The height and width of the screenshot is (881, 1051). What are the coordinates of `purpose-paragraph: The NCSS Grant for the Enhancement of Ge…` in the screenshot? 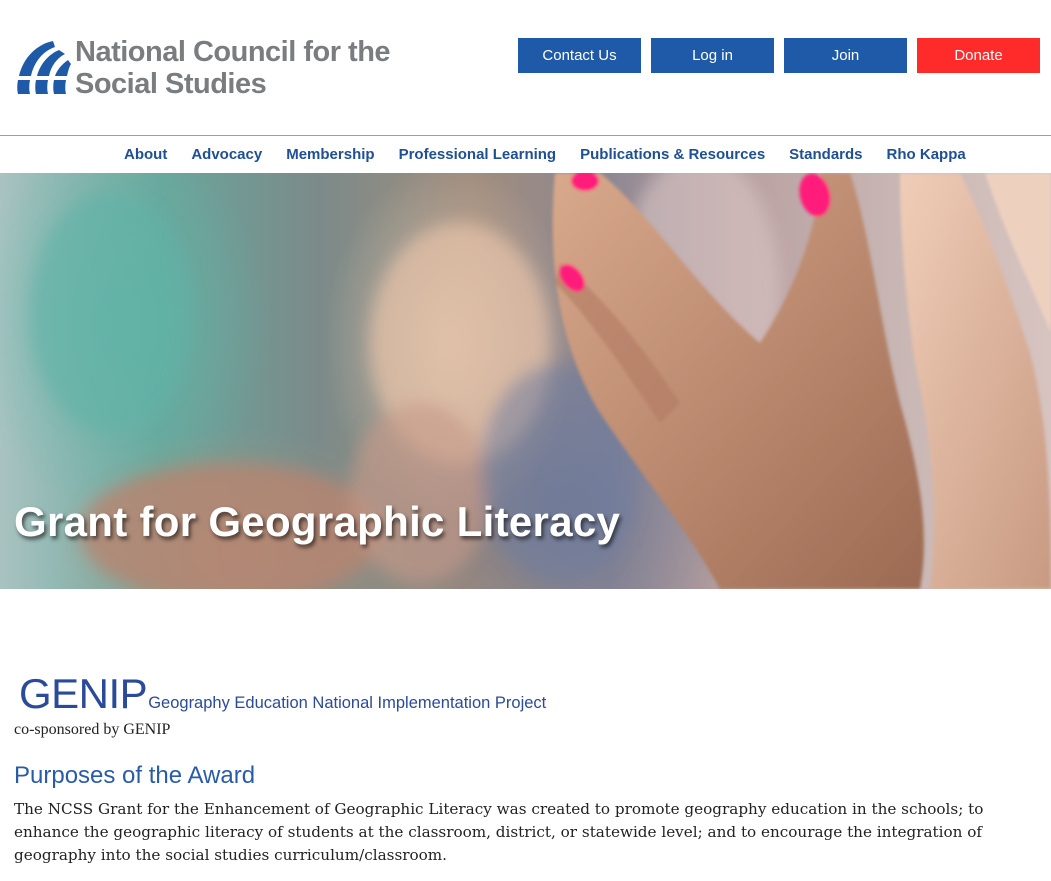 It's located at (499, 832).